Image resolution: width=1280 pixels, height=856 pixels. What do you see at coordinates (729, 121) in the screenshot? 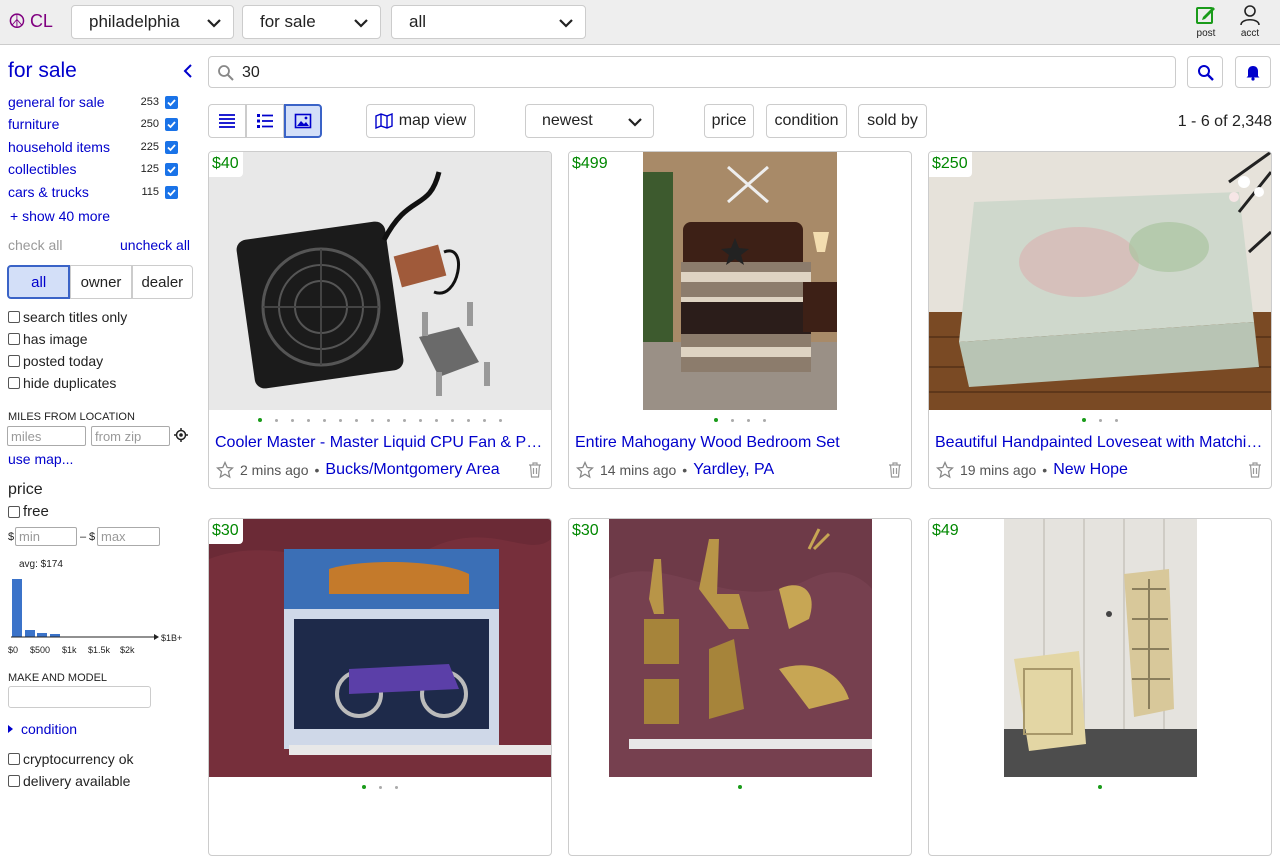
I see `price-filter-button: price` at bounding box center [729, 121].